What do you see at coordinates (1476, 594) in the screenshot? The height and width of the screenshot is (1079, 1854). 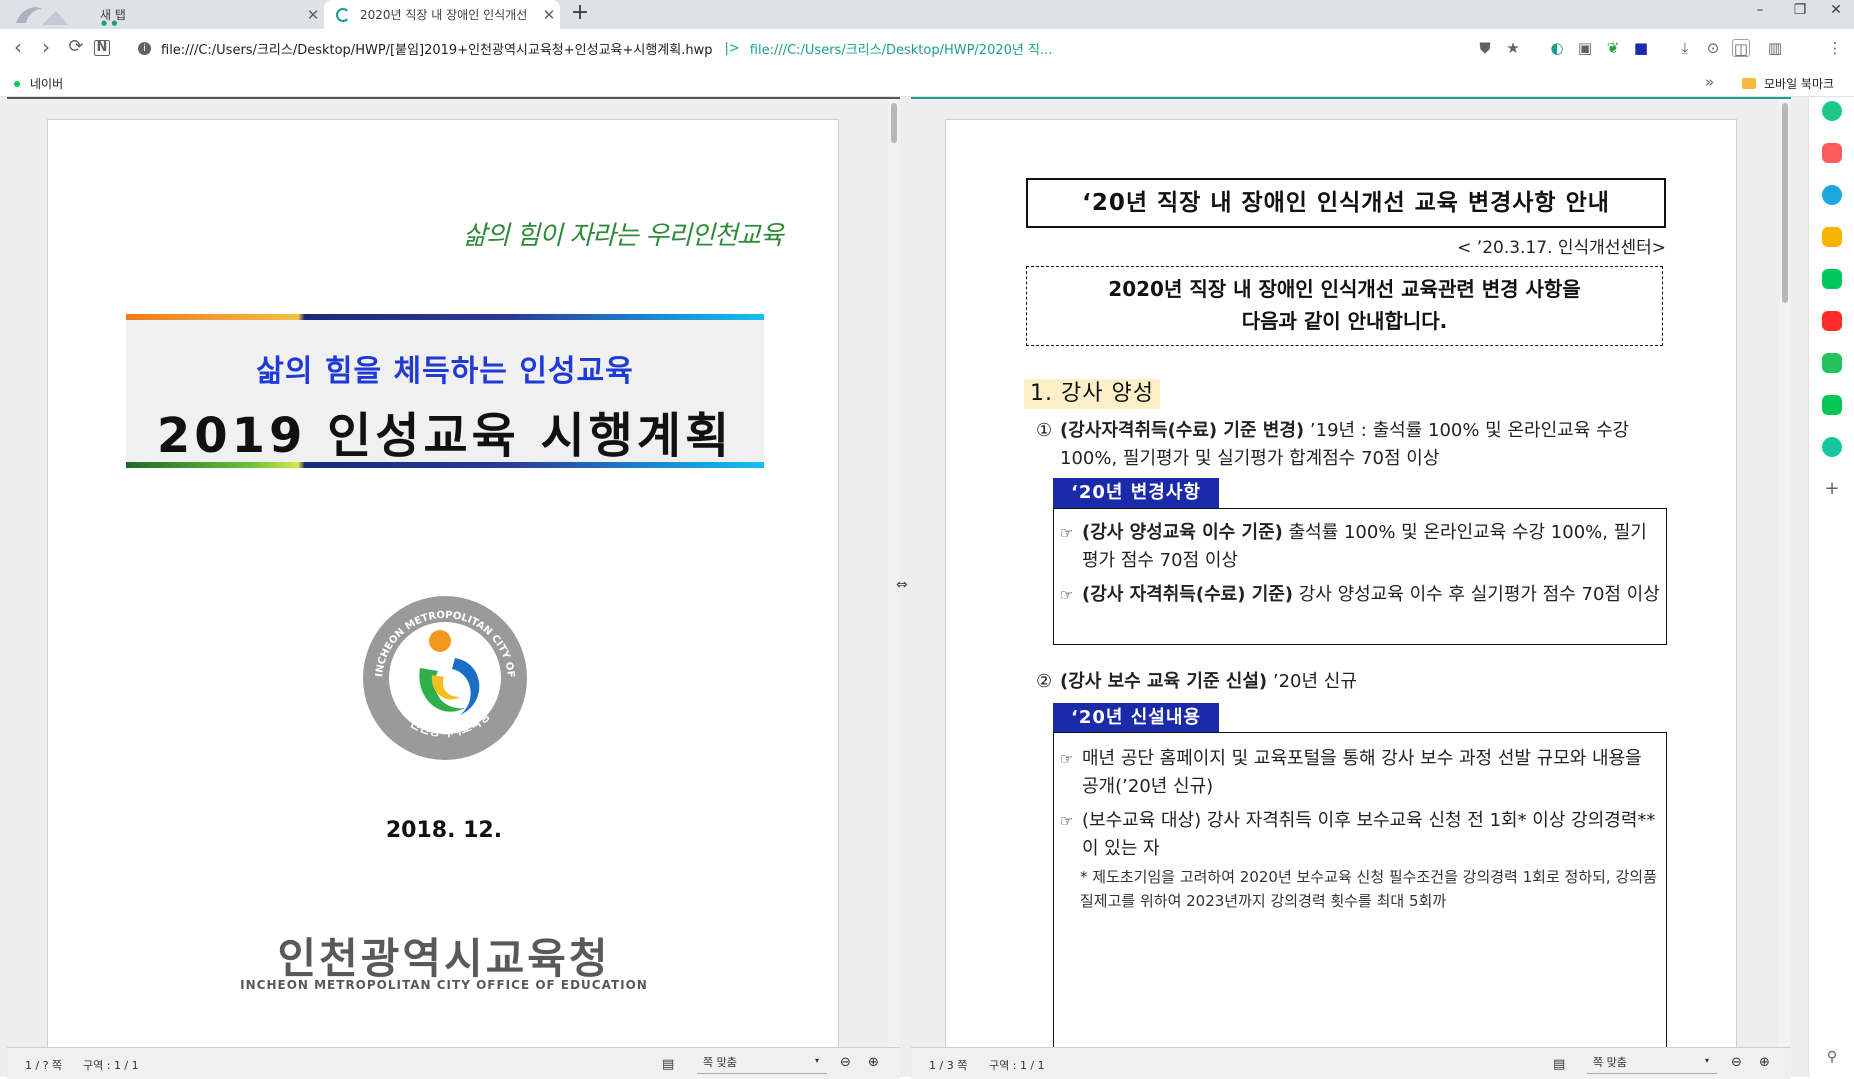 I see `bullet-rest-text: 강사 양성교육 이수 후 실기평가 점수 70점 이상` at bounding box center [1476, 594].